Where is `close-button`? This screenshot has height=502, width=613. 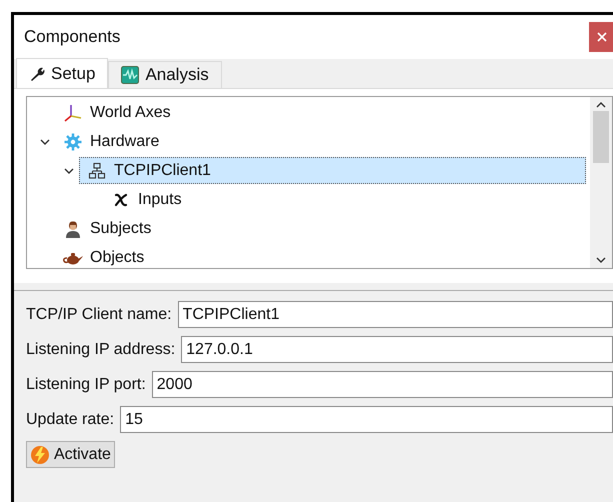
close-button is located at coordinates (601, 37).